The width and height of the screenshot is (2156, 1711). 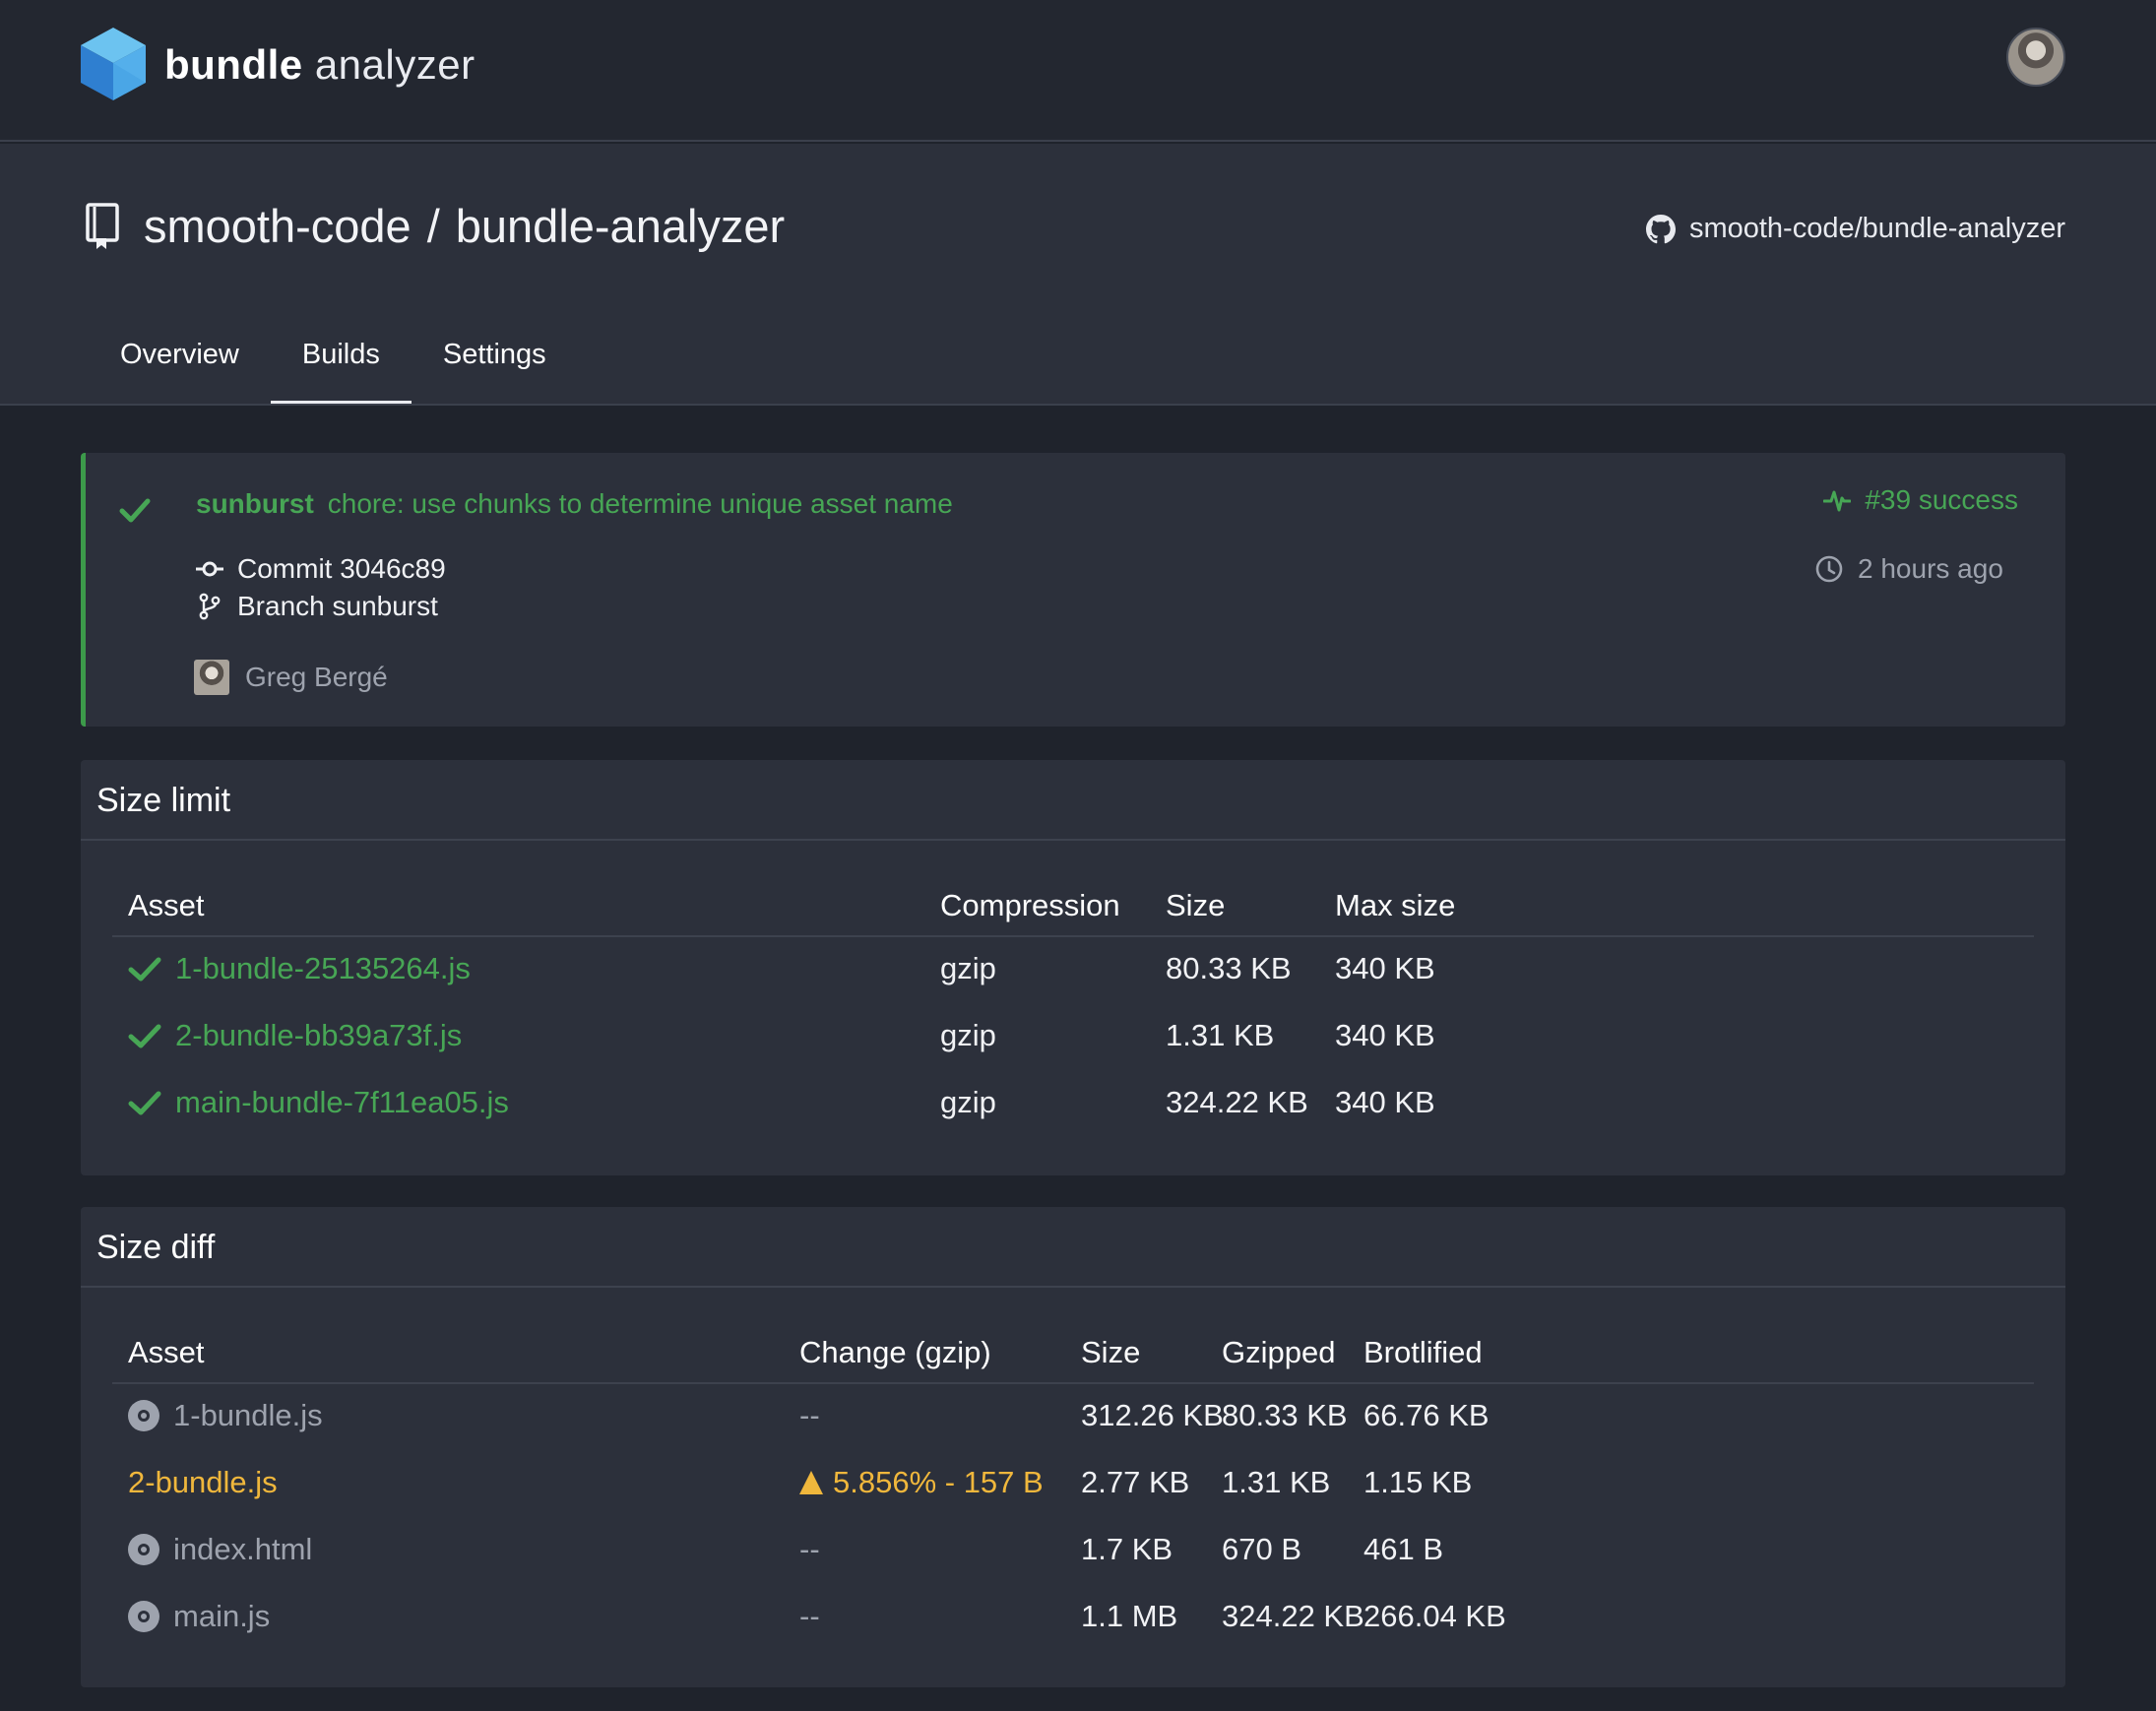 What do you see at coordinates (248, 1415) in the screenshot?
I see `asset-name: 1-bundle.js` at bounding box center [248, 1415].